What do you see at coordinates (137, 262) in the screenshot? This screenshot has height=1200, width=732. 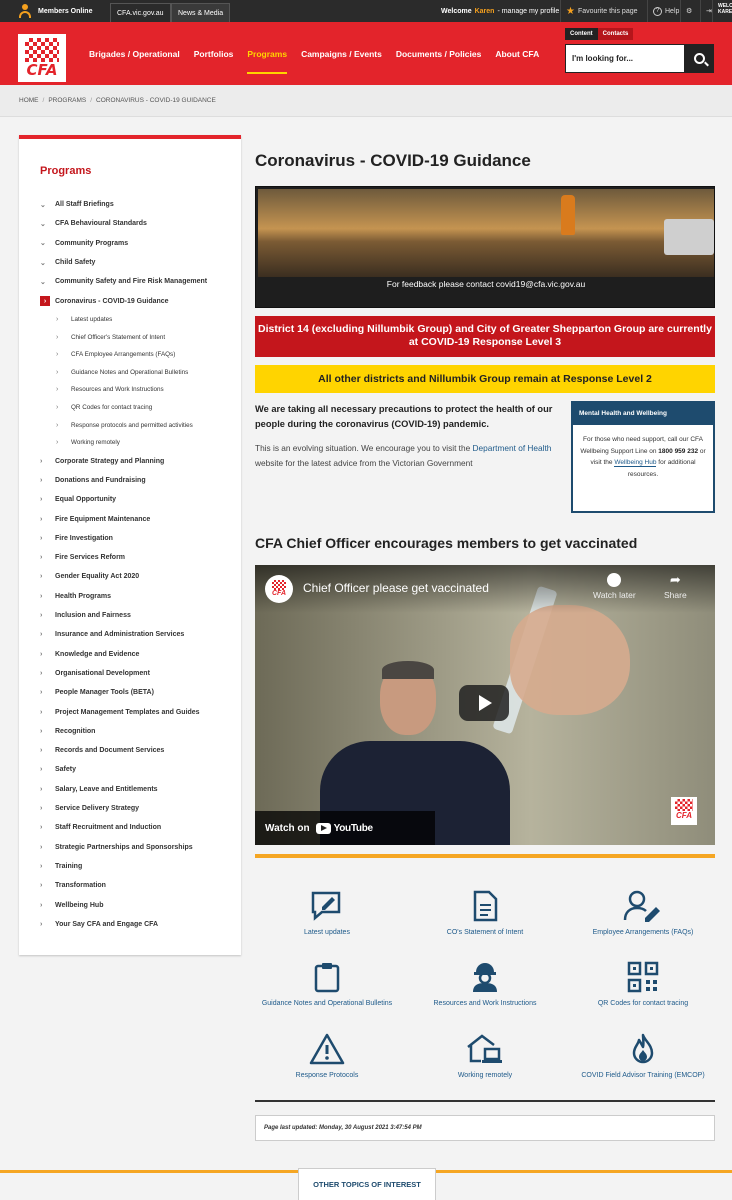 I see `sidebar-item: ⌄ Child Safety` at bounding box center [137, 262].